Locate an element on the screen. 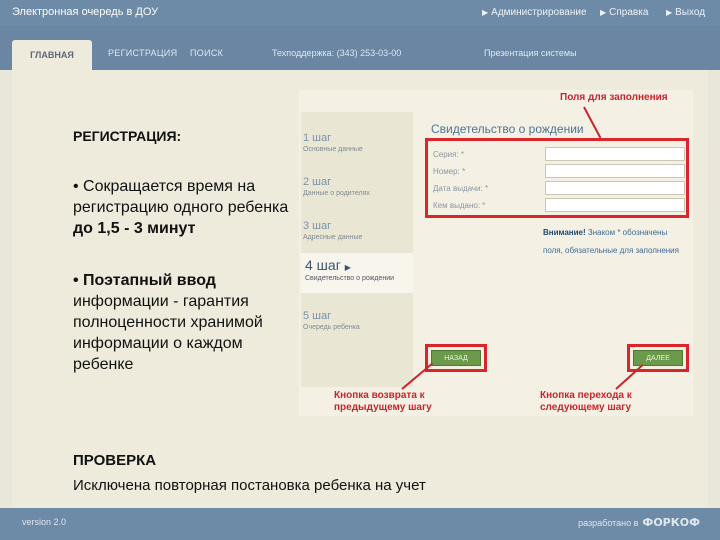 This screenshot has width=720, height=540. bullet-time-bold: до 1,5 - 3 минут is located at coordinates (134, 228).